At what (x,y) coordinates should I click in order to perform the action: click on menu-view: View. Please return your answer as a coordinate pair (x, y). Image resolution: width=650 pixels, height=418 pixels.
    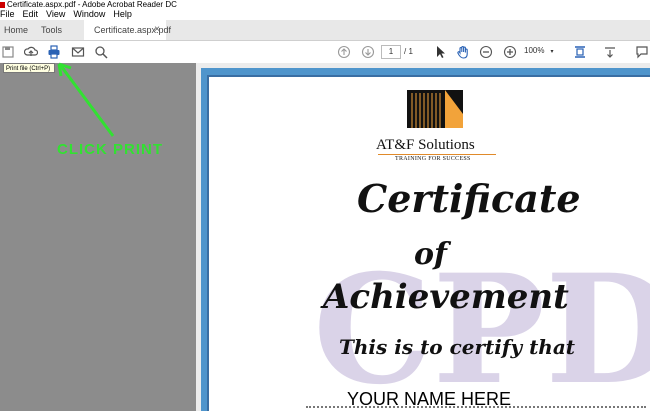
    Looking at the image, I should click on (55, 14).